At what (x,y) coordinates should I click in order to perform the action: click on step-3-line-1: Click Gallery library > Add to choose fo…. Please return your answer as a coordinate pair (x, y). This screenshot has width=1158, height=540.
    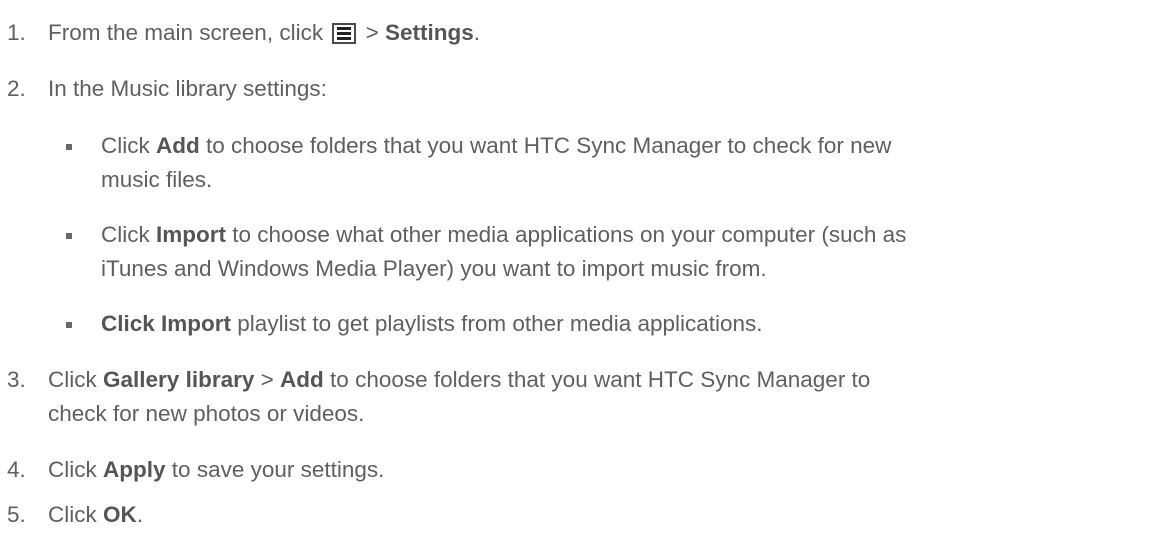
    Looking at the image, I should click on (459, 380).